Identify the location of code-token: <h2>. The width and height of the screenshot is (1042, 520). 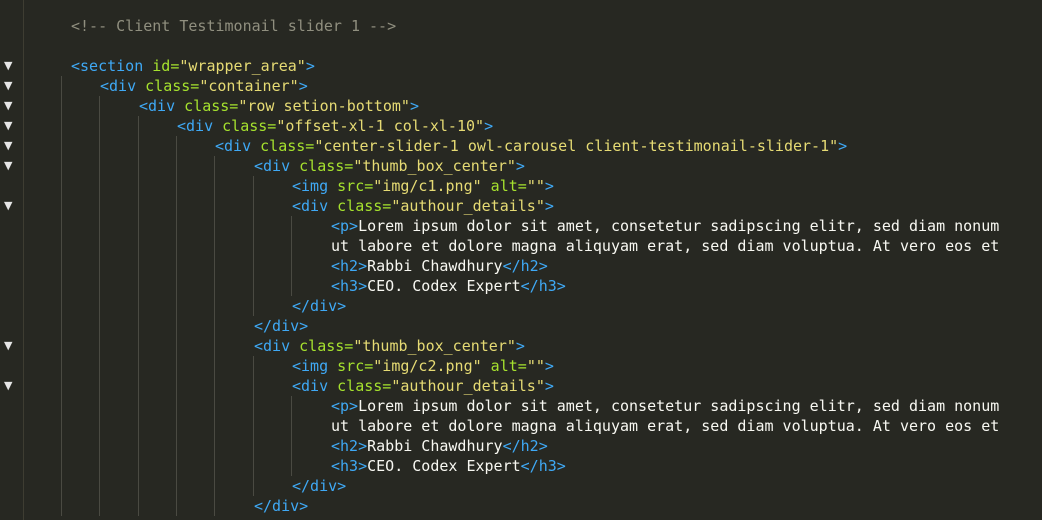
(349, 266).